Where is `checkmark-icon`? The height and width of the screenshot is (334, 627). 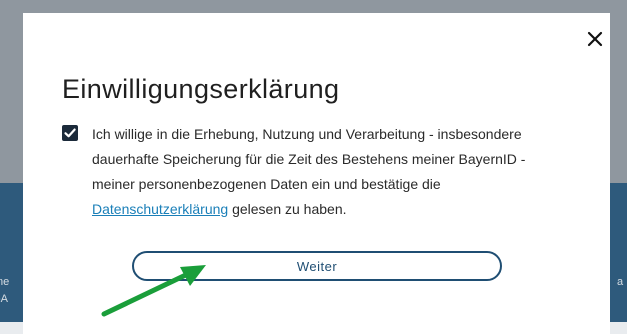 checkmark-icon is located at coordinates (70, 133).